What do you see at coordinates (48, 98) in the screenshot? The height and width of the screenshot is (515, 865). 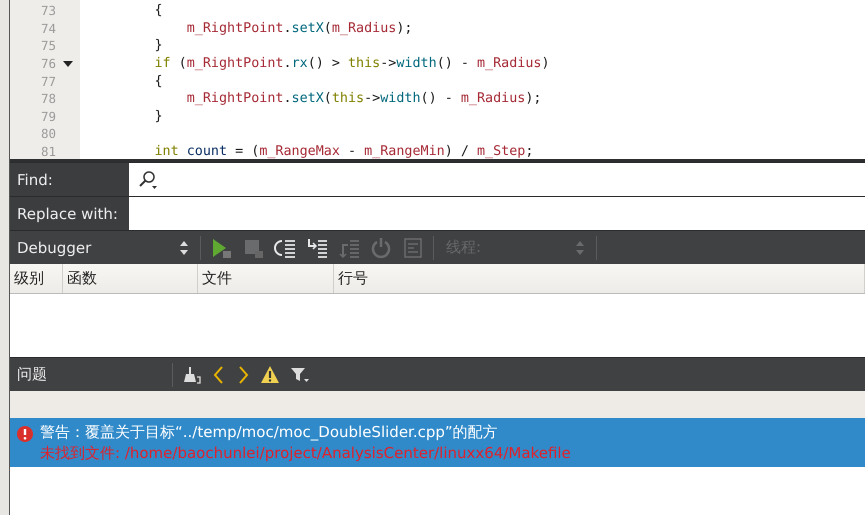 I see `line-number: 78` at bounding box center [48, 98].